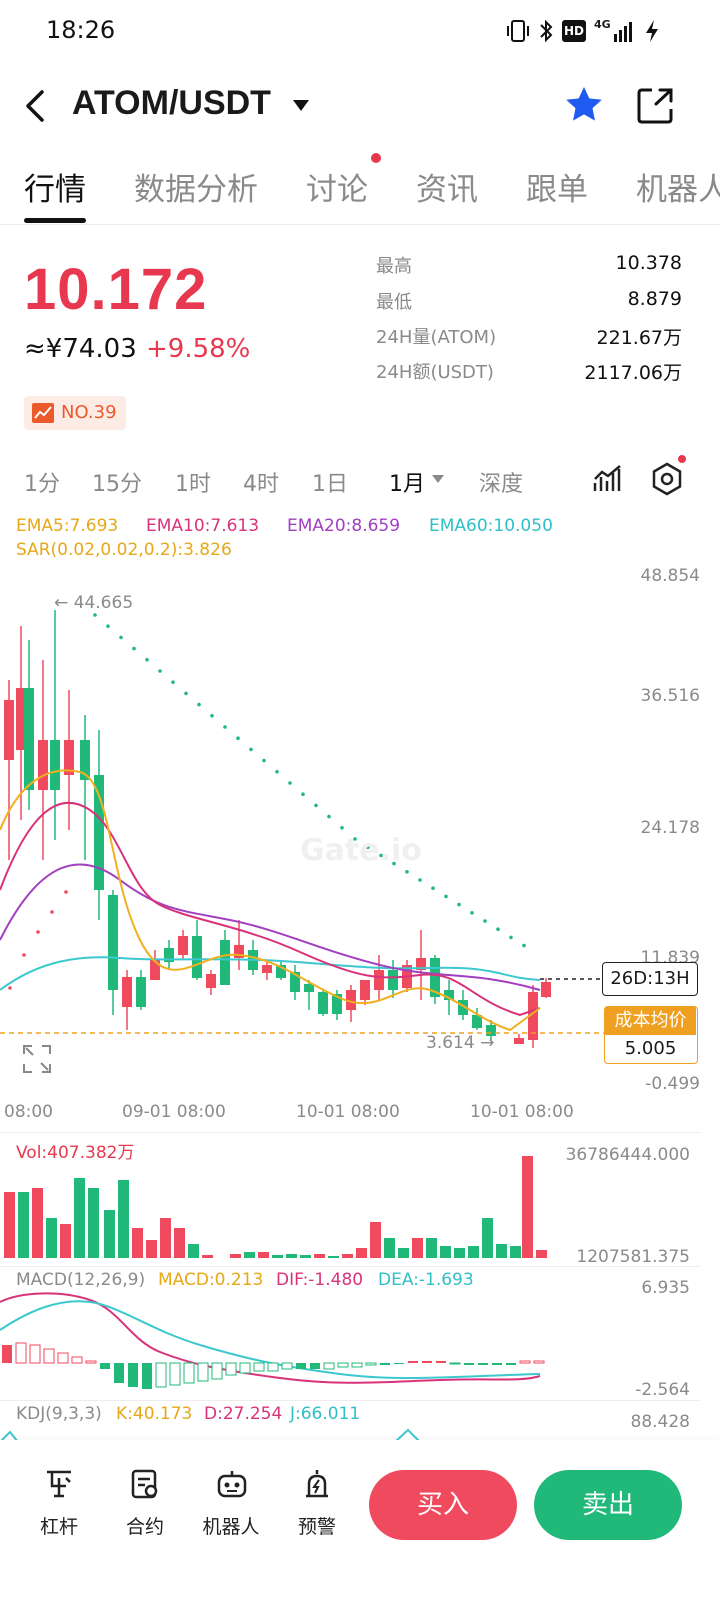 Image resolution: width=720 pixels, height=1600 pixels. Describe the element at coordinates (407, 482) in the screenshot. I see `timeframe-1mo: 1月` at that location.